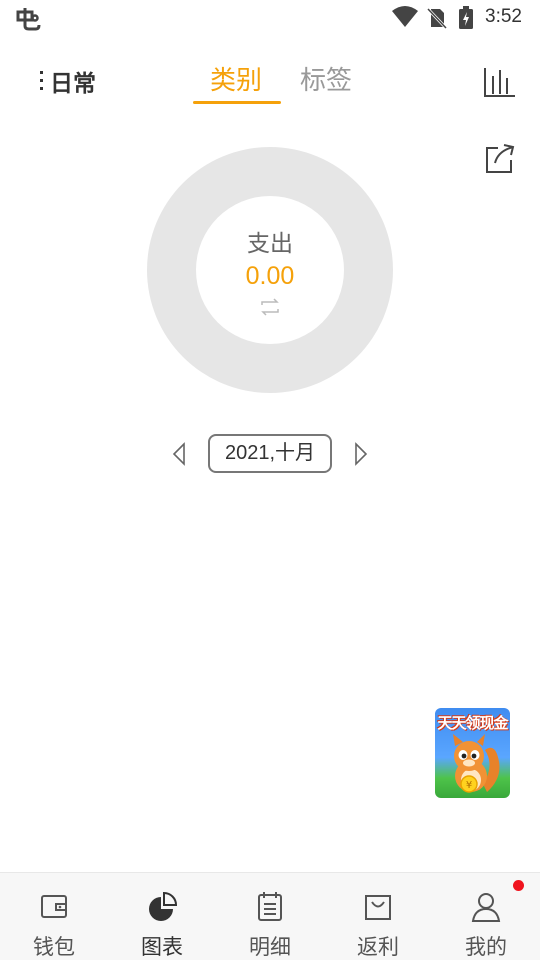 Image resolution: width=540 pixels, height=960 pixels. I want to click on squirrel-mascot-icon: ¥, so click(476, 763).